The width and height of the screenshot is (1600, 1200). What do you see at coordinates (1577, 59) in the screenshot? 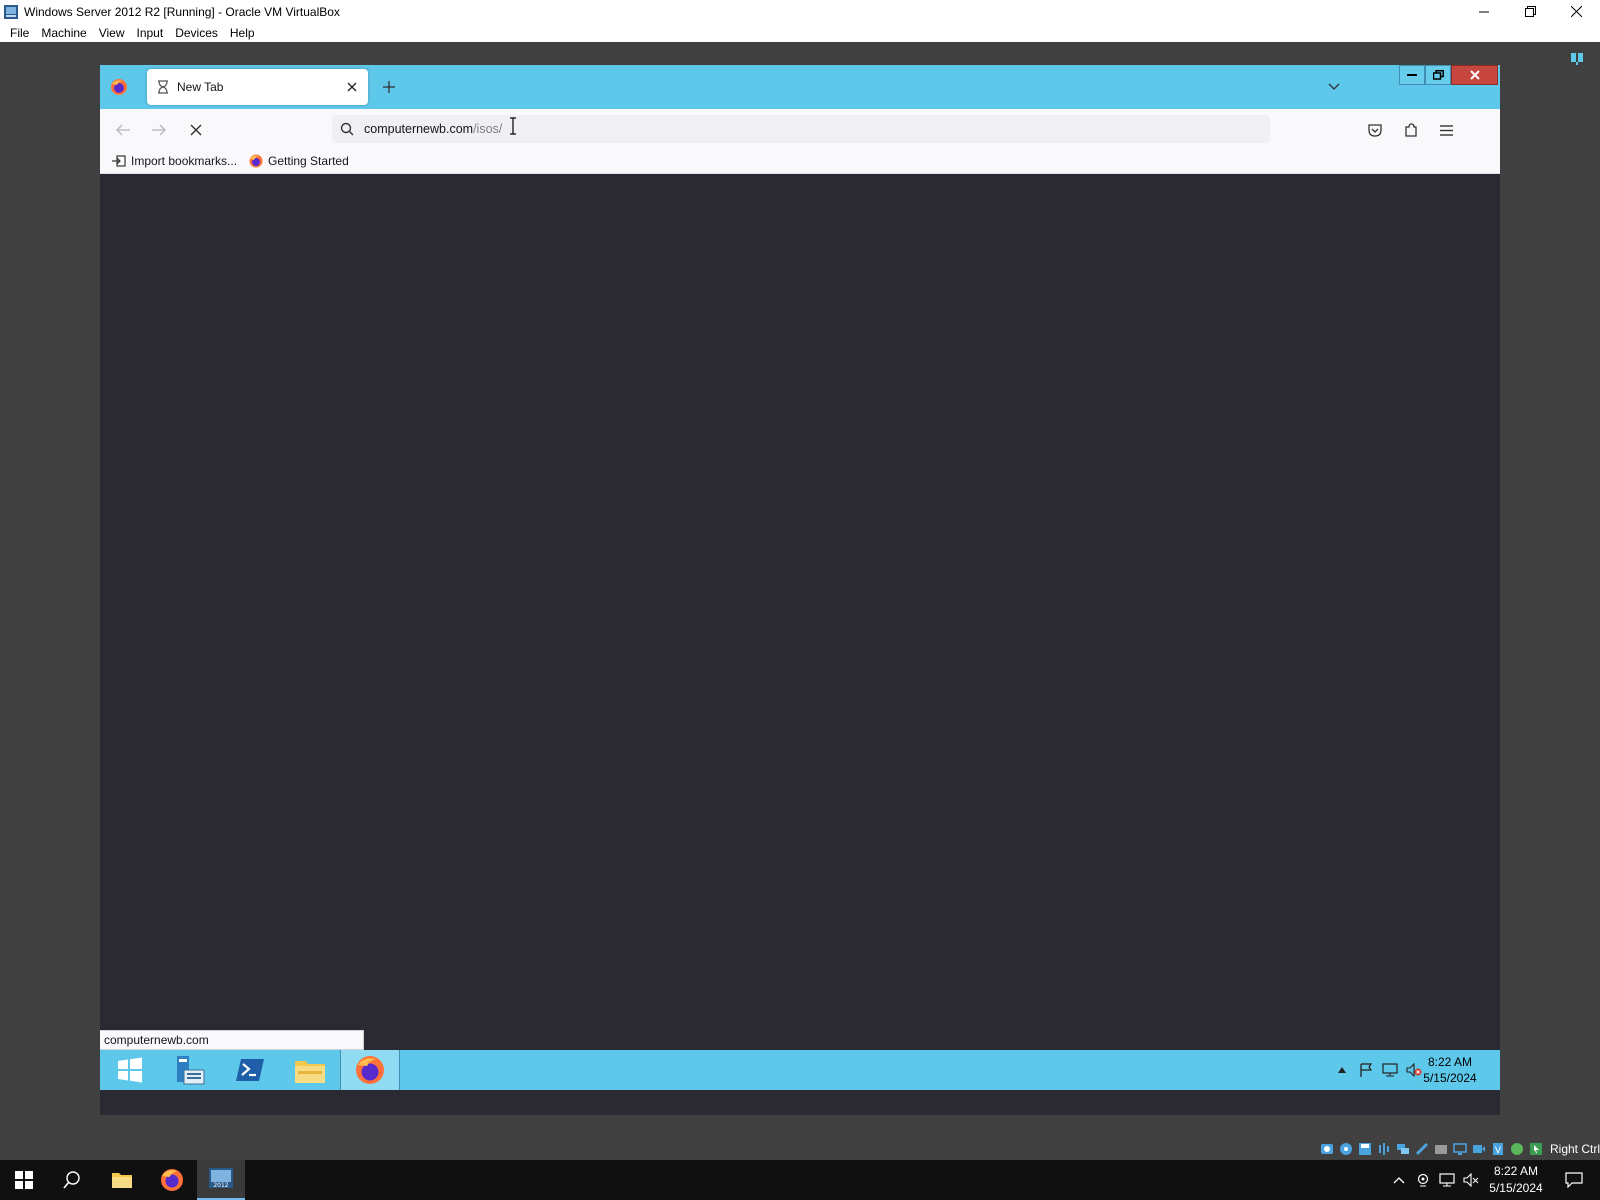
I see `mini-toolbar-pin-icon` at bounding box center [1577, 59].